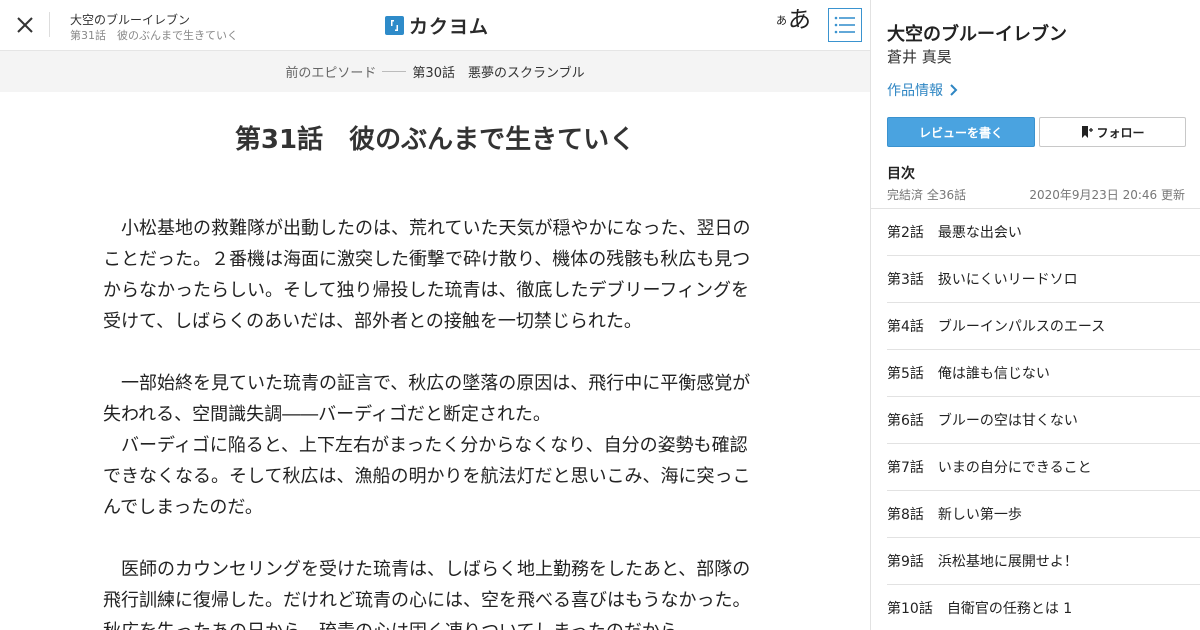 Image resolution: width=1200 pixels, height=630 pixels. I want to click on previous-episode-label: 前のエピソード, so click(331, 73).